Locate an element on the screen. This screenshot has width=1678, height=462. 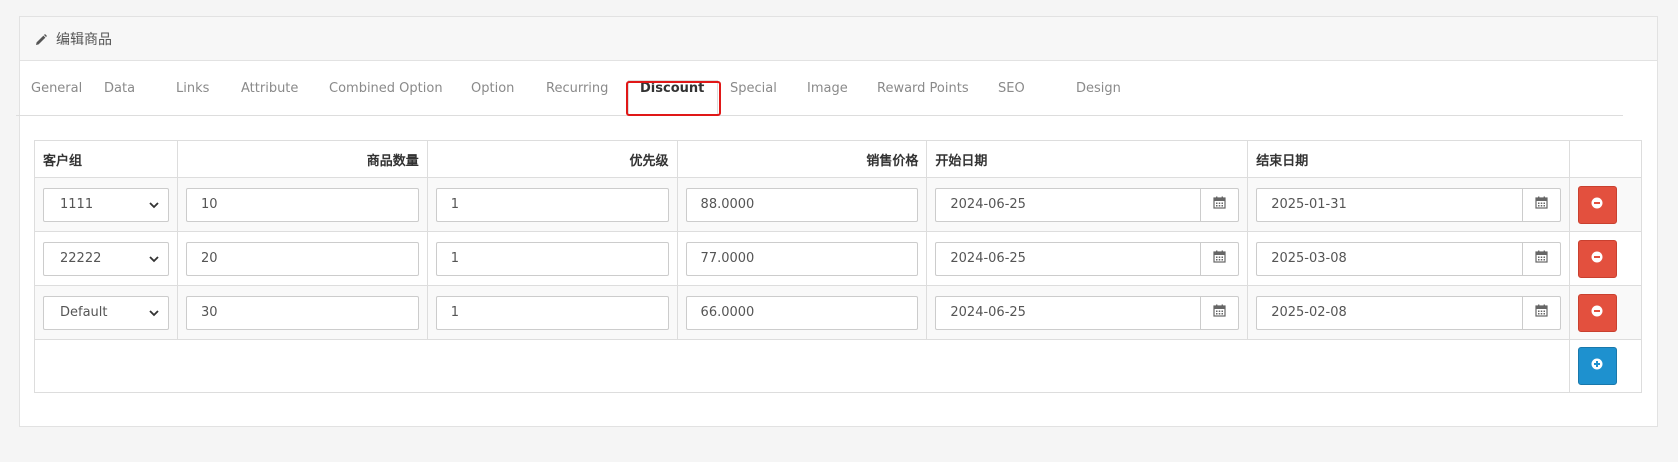
cell-date-end: 2025-01-31 is located at coordinates (1408, 204).